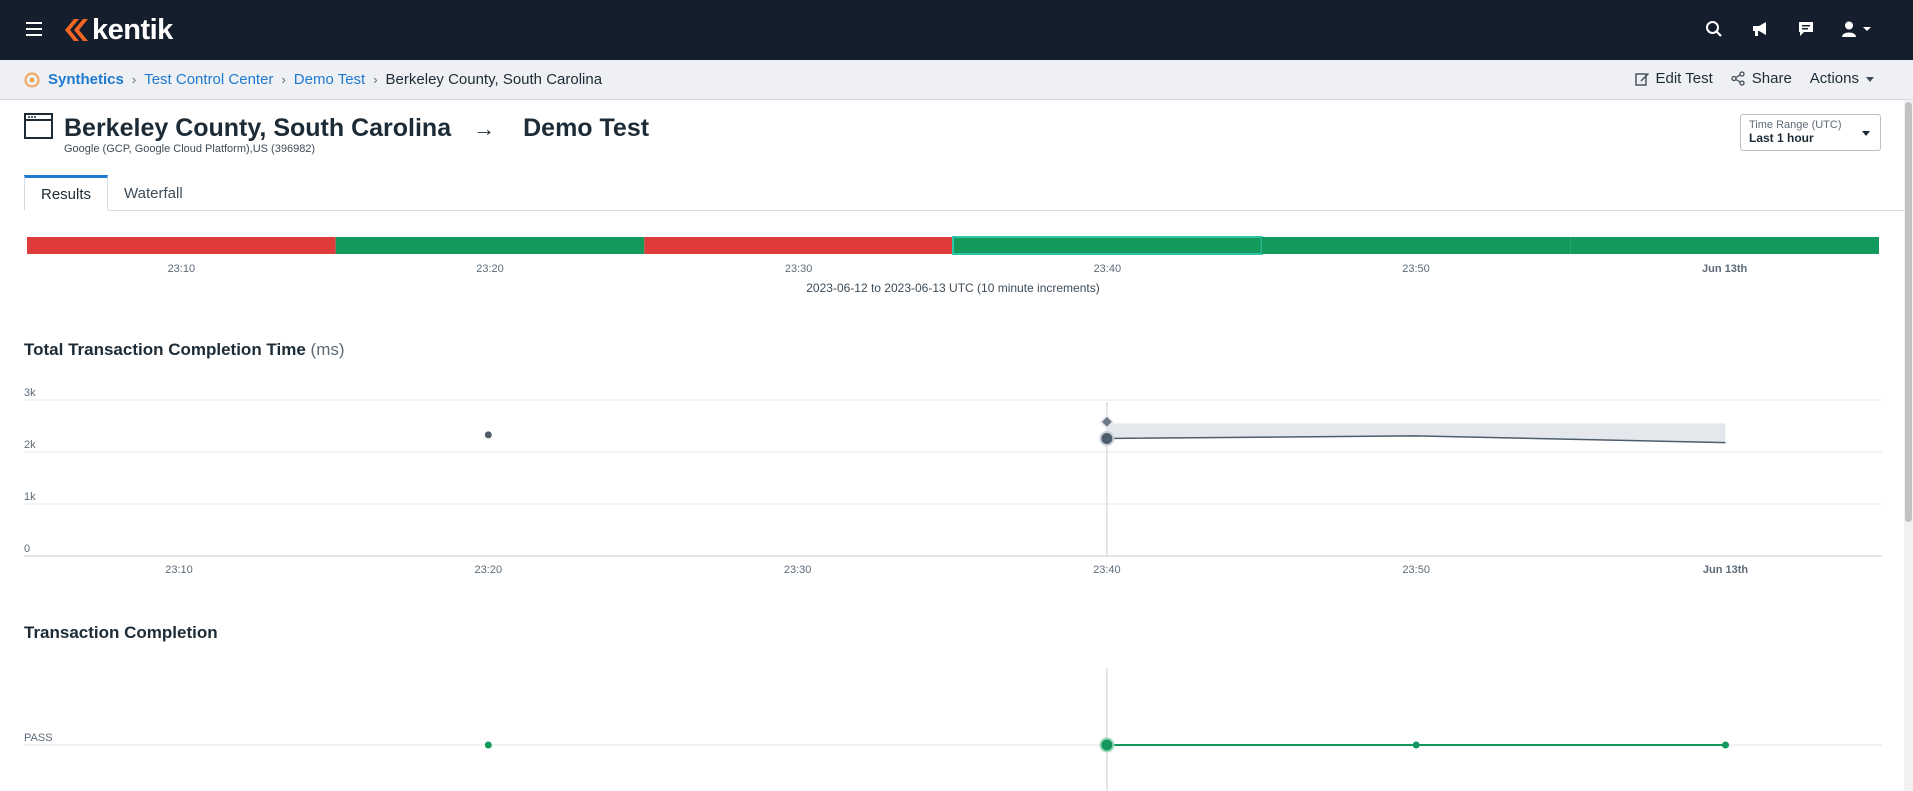  I want to click on time-range-select: Time Range (UTC) Last 1 hour, so click(1810, 132).